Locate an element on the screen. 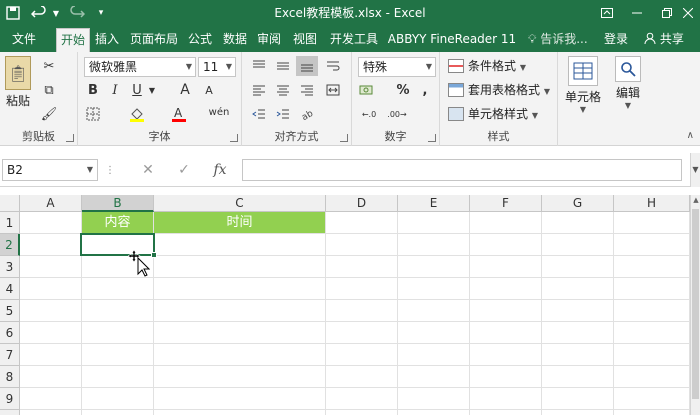 This screenshot has height=415, width=700. borders-icon is located at coordinates (93, 114).